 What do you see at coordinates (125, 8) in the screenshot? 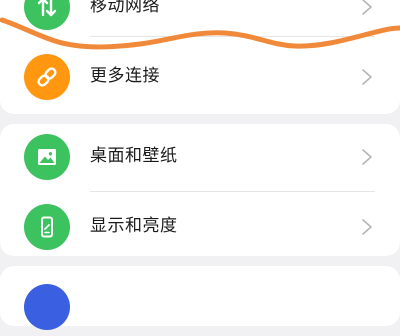
I see `settings-item-label: 移动网络` at bounding box center [125, 8].